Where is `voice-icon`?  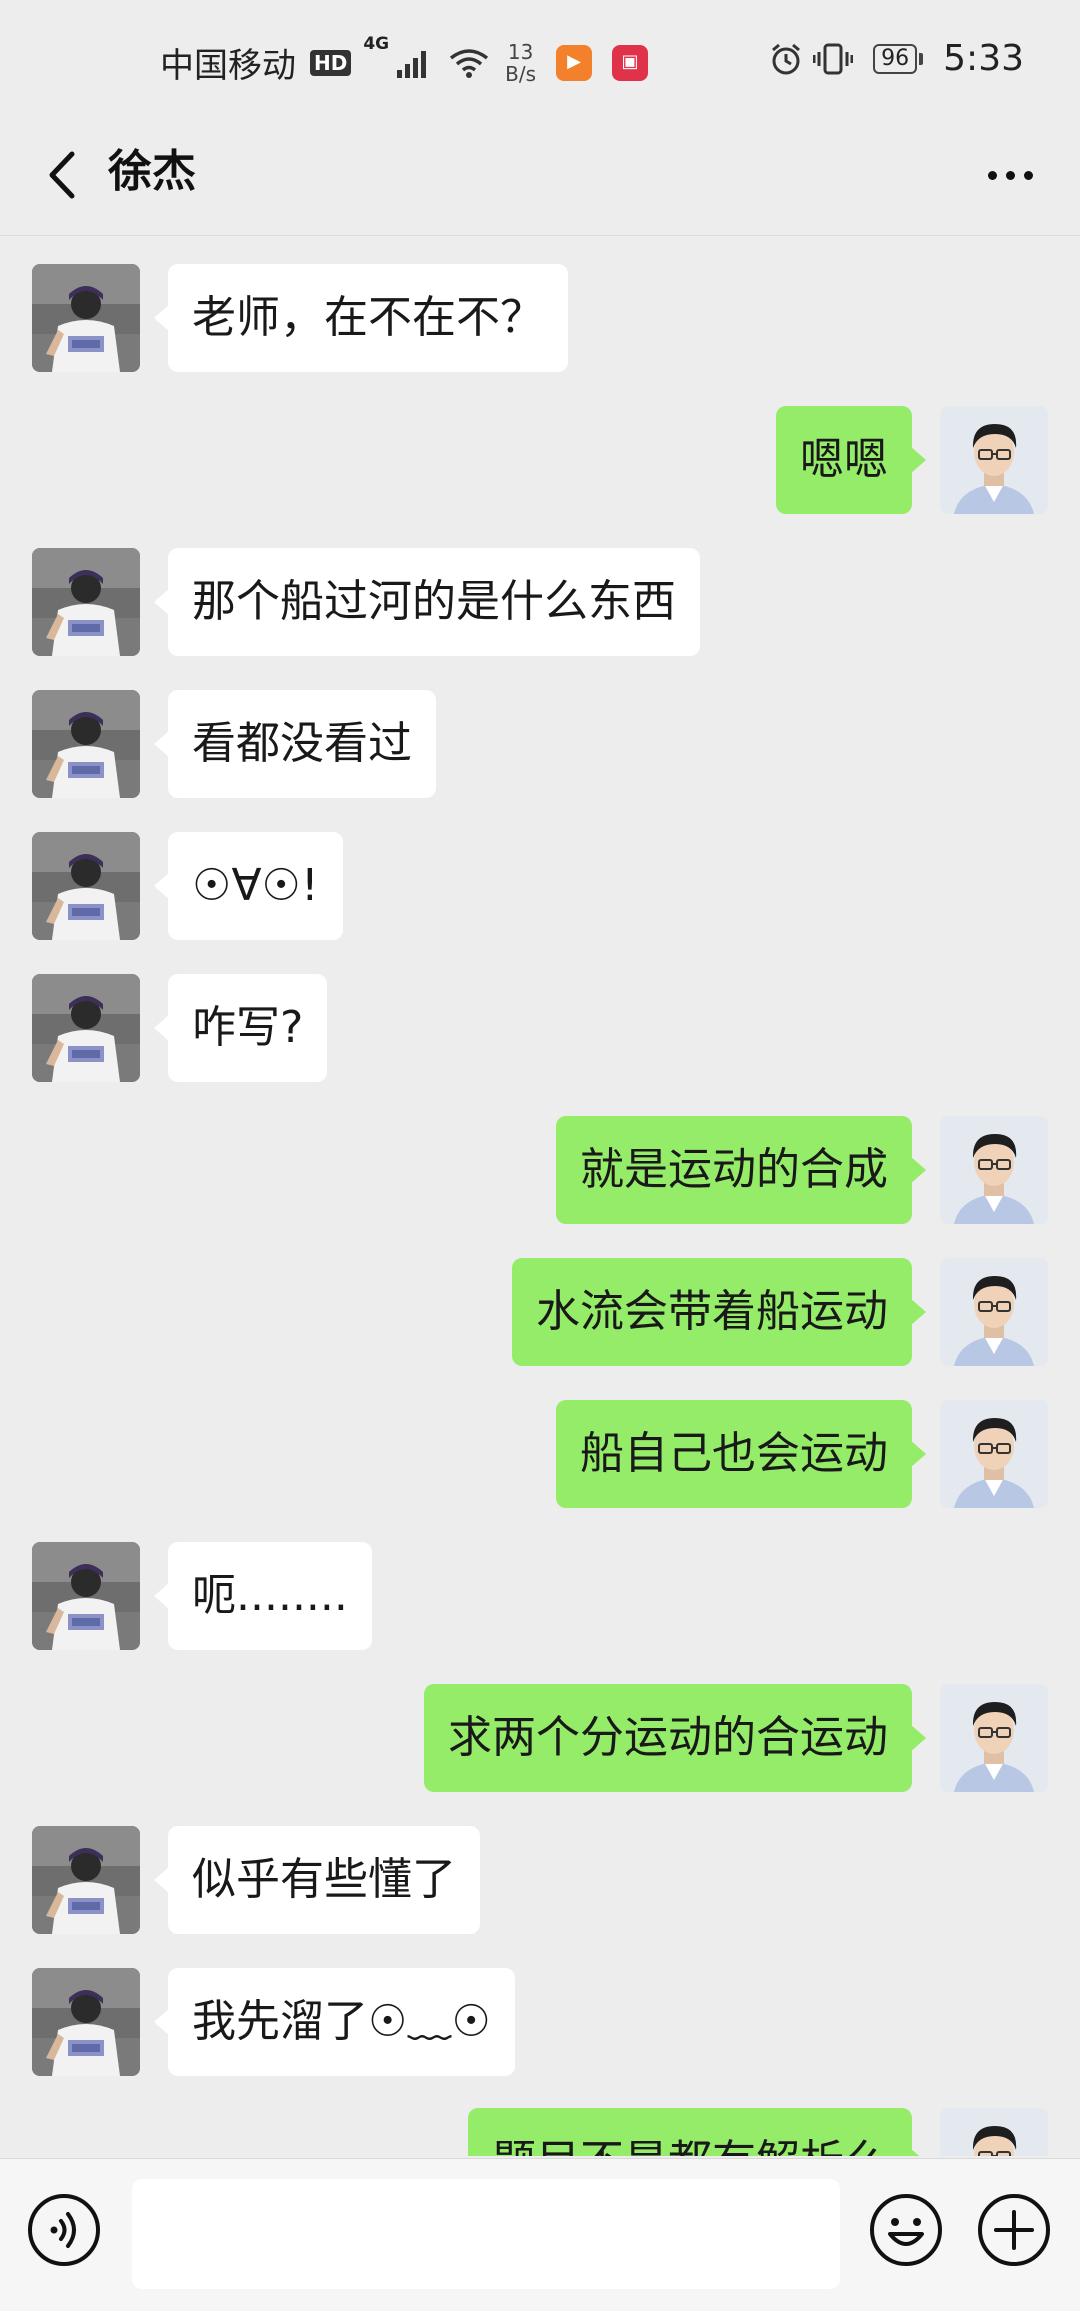 voice-icon is located at coordinates (64, 2230).